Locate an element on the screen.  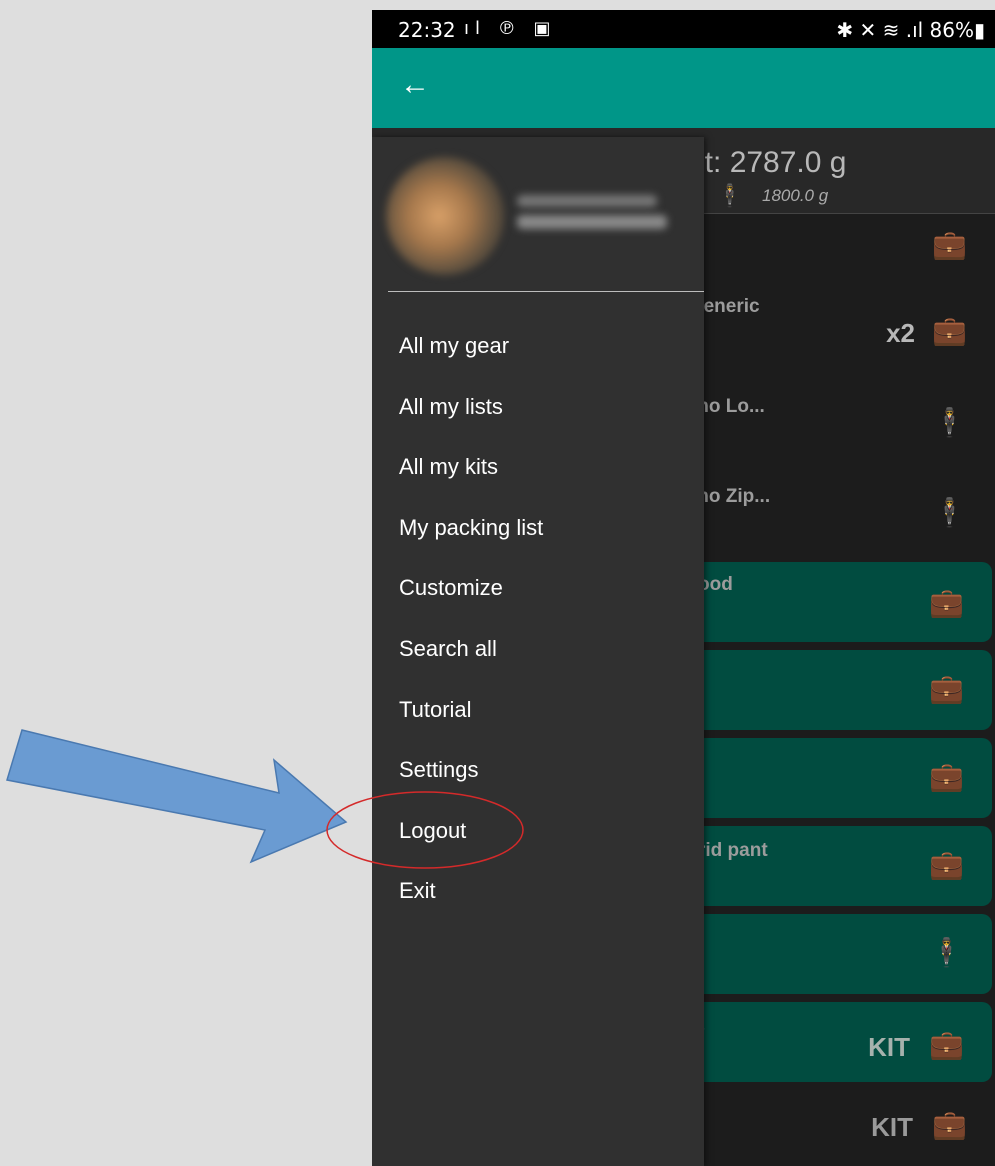
menu-item-all-my-gear: All my gear is located at coordinates (538, 347).